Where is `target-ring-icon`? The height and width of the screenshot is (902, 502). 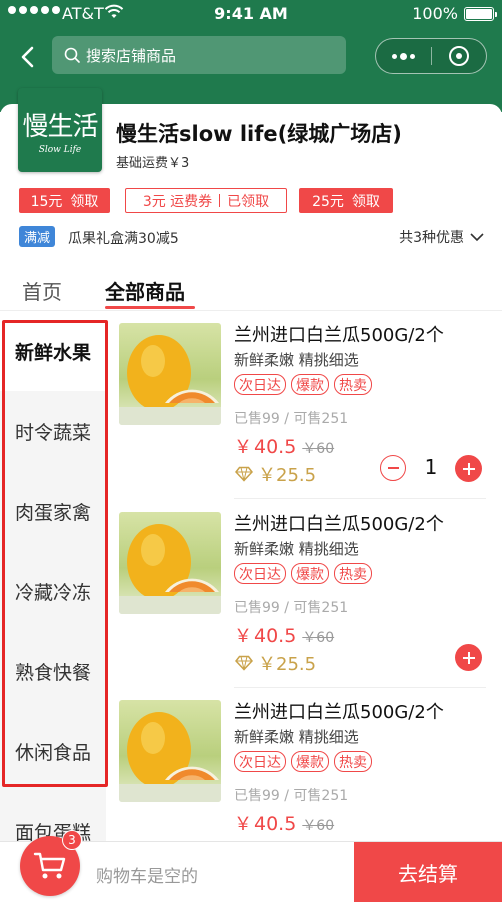
target-ring-icon is located at coordinates (459, 56).